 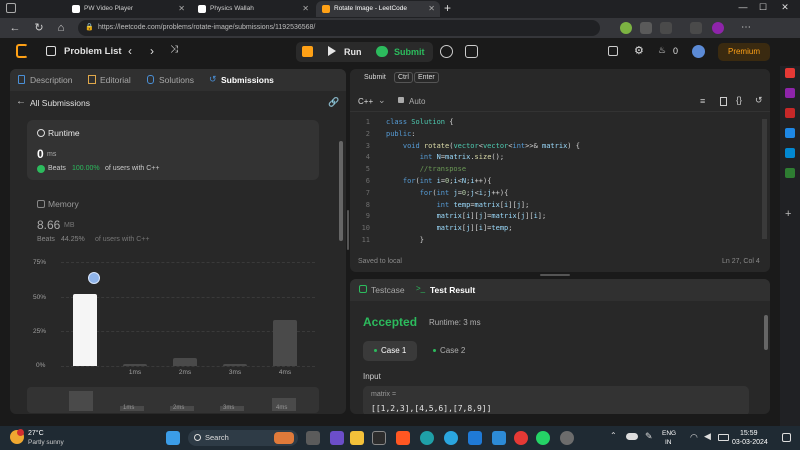 I want to click on maximize-icon: ☐, so click(x=763, y=7).